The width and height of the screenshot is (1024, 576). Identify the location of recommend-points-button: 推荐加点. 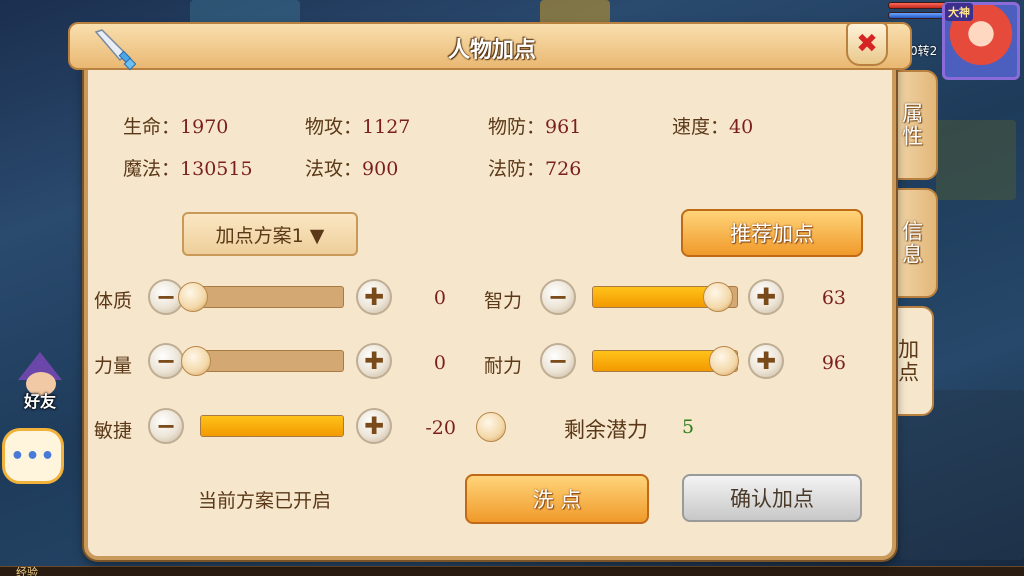
(772, 233).